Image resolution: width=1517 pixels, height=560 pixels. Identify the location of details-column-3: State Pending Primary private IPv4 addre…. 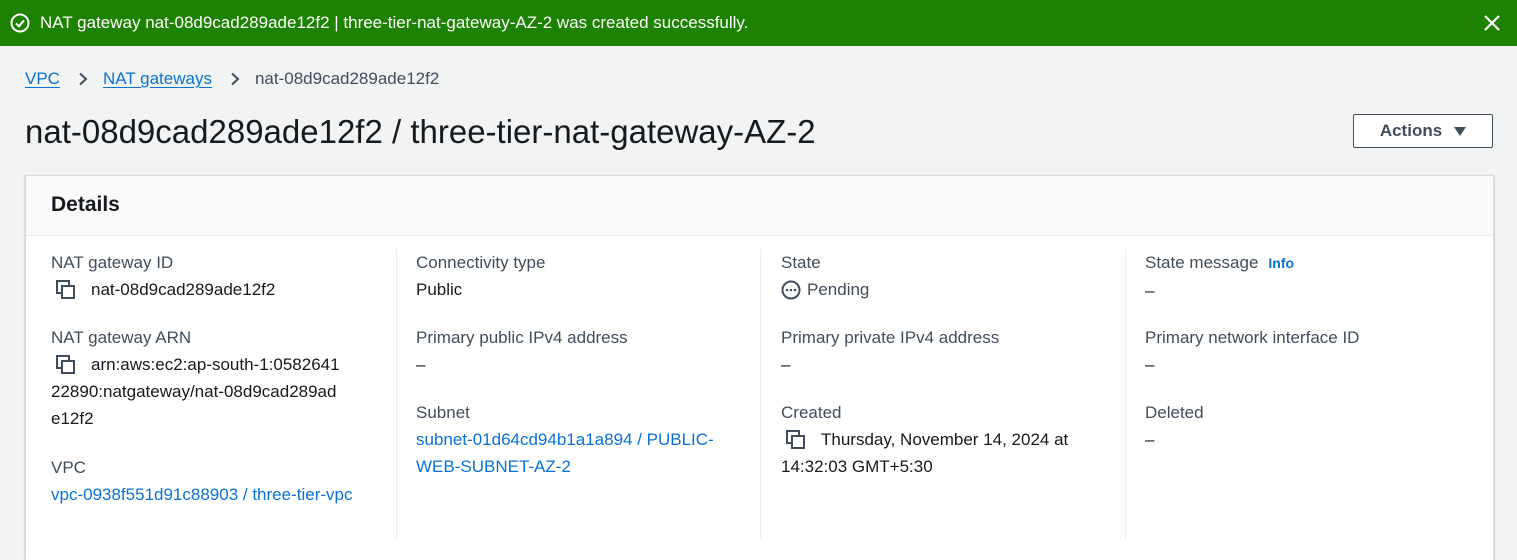
(951, 394).